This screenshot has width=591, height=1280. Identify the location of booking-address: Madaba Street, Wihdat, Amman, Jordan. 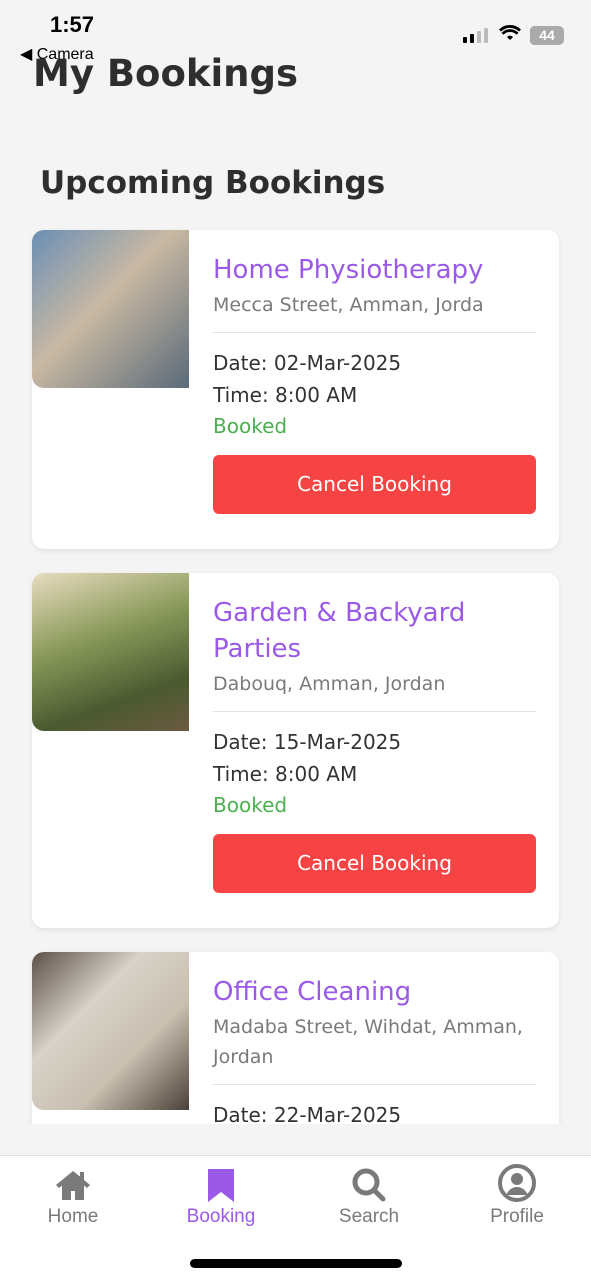
(368, 1042).